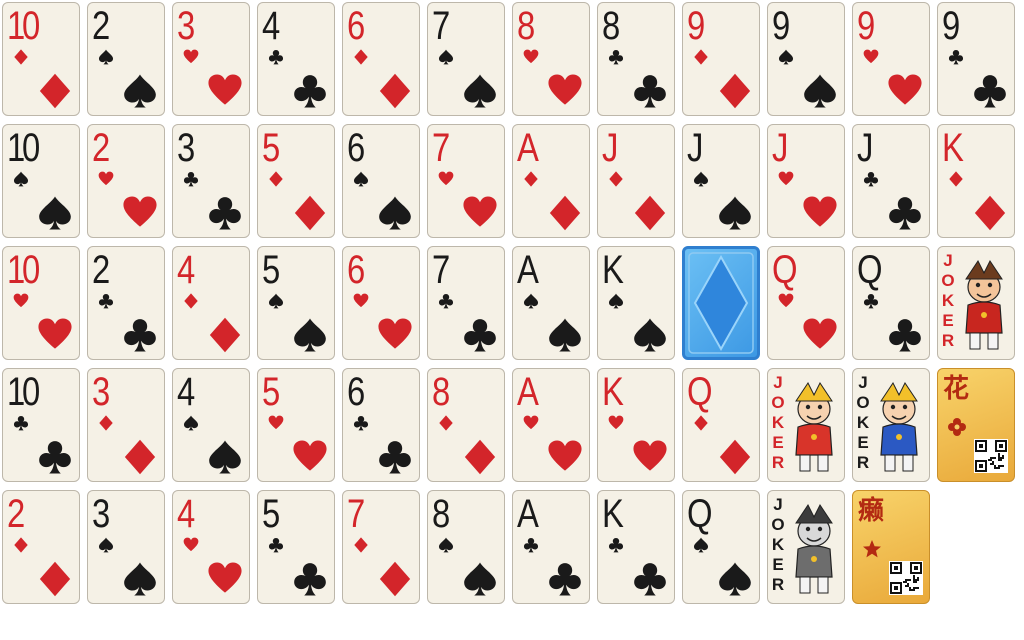  What do you see at coordinates (721, 547) in the screenshot?
I see `card-q-of-spades: Q` at bounding box center [721, 547].